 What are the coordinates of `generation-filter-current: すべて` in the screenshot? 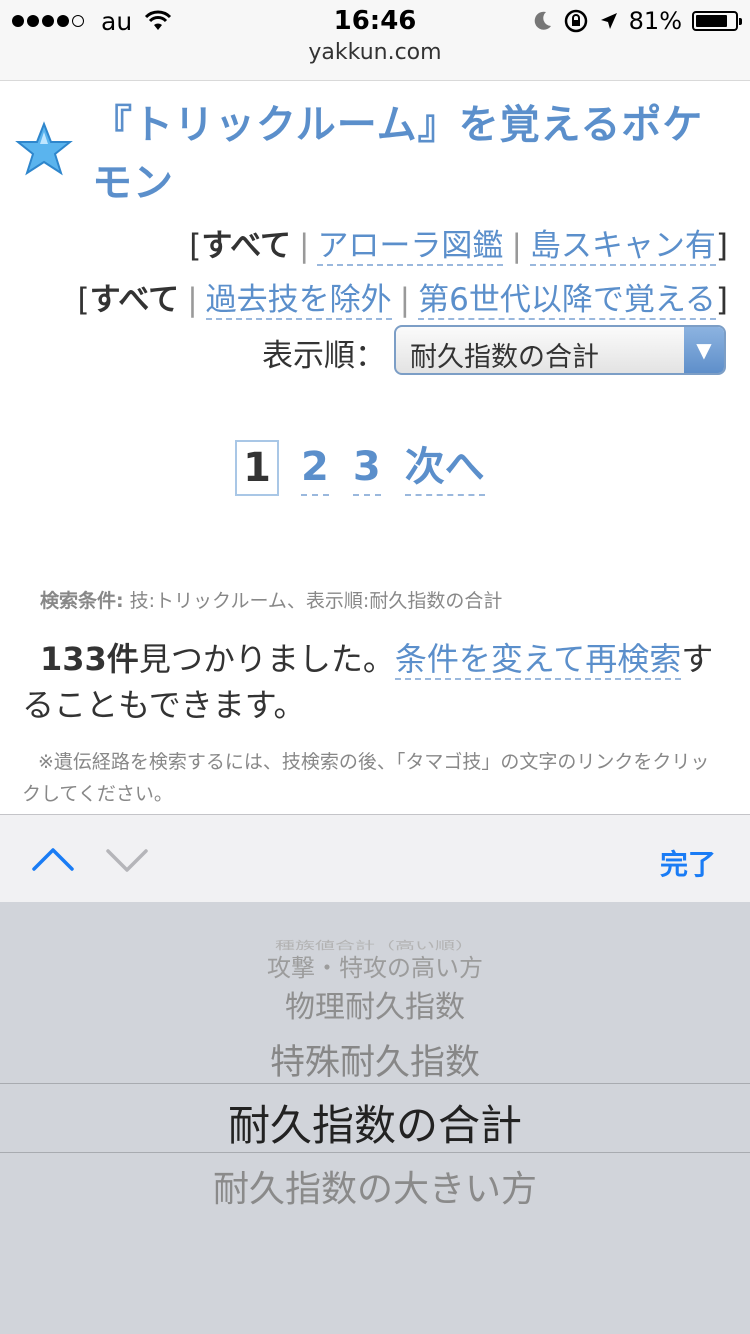 It's located at (134, 300).